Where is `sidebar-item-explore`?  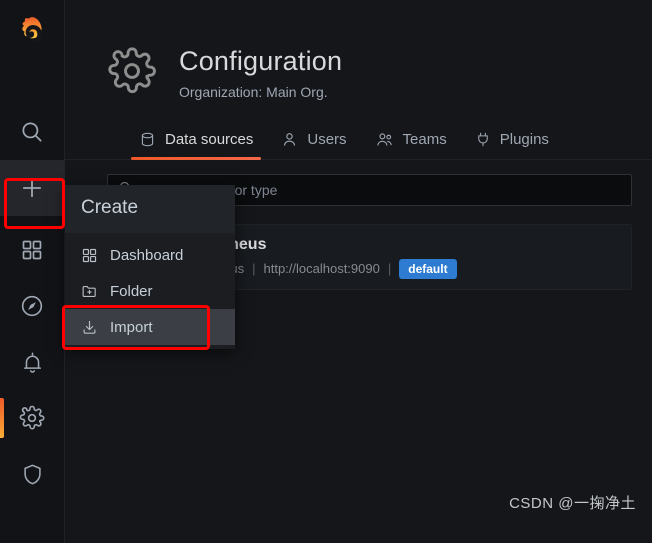
sidebar-item-explore is located at coordinates (32, 306).